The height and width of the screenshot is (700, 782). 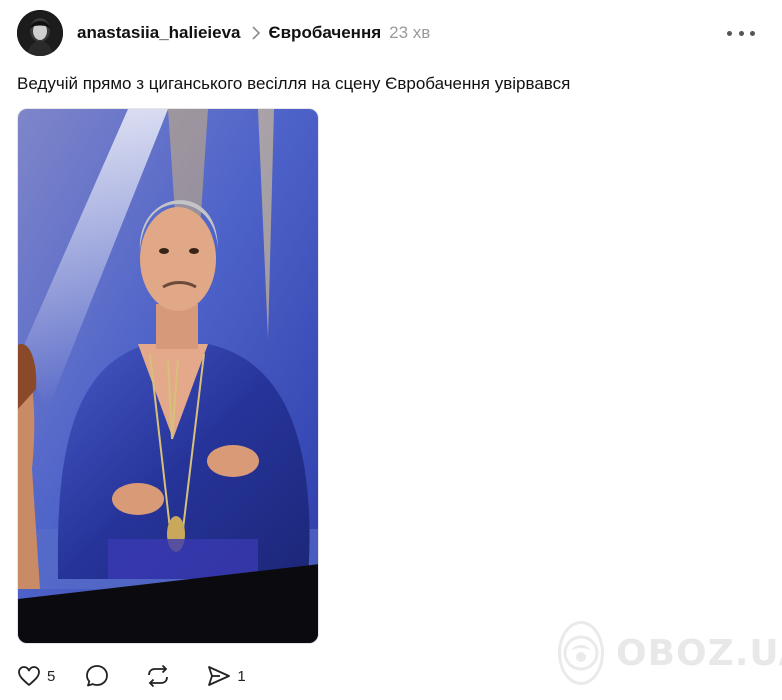 I want to click on post-actions: 5 1, so click(x=146, y=676).